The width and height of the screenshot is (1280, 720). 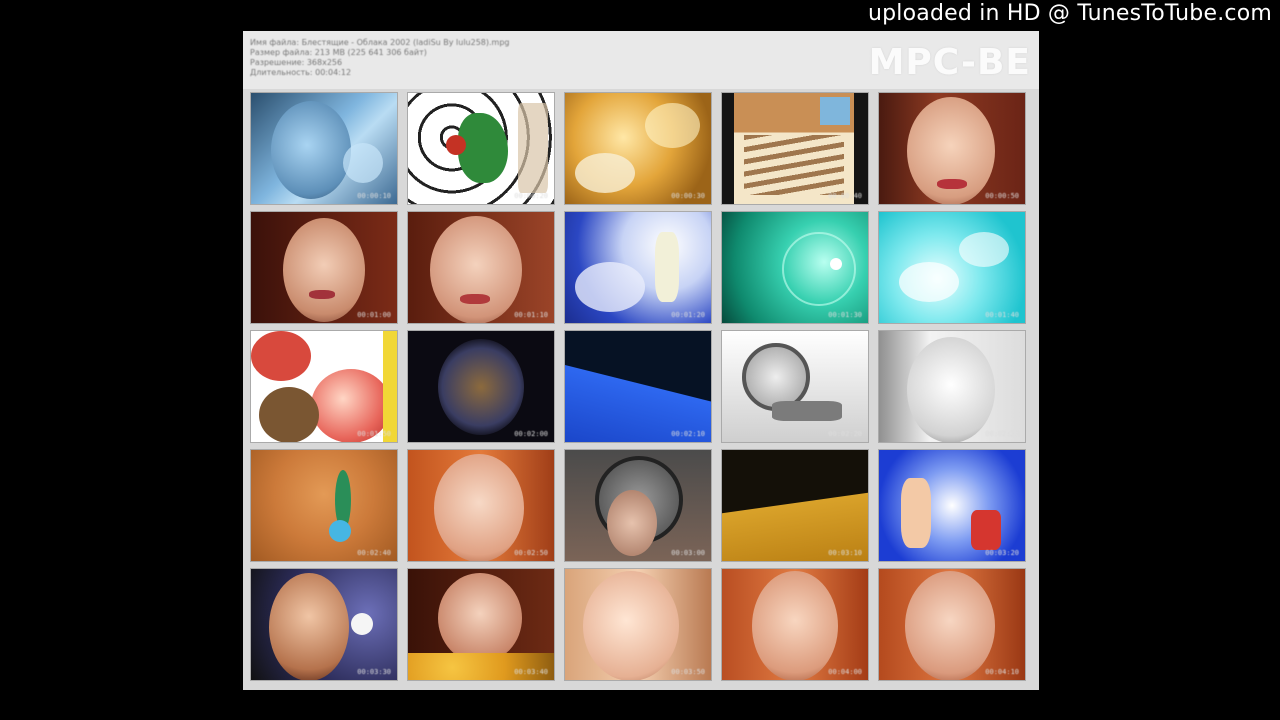 I want to click on thumbnail-timestamp: 00:00:10, so click(x=374, y=196).